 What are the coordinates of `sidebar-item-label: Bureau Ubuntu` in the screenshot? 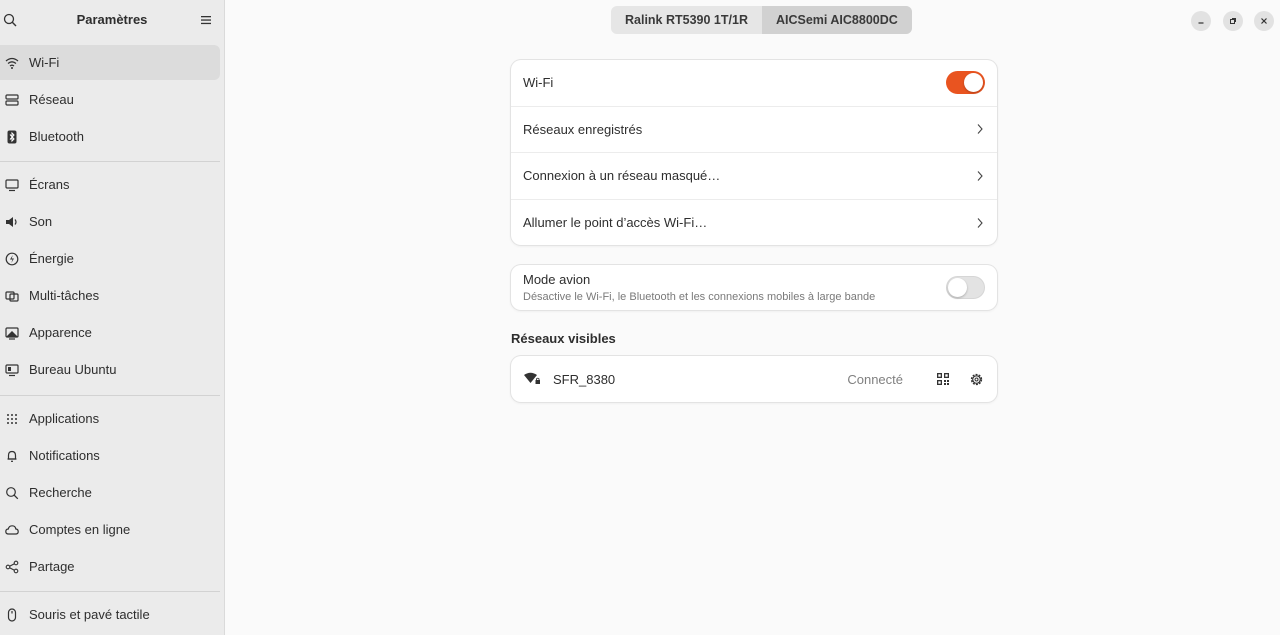 It's located at (73, 369).